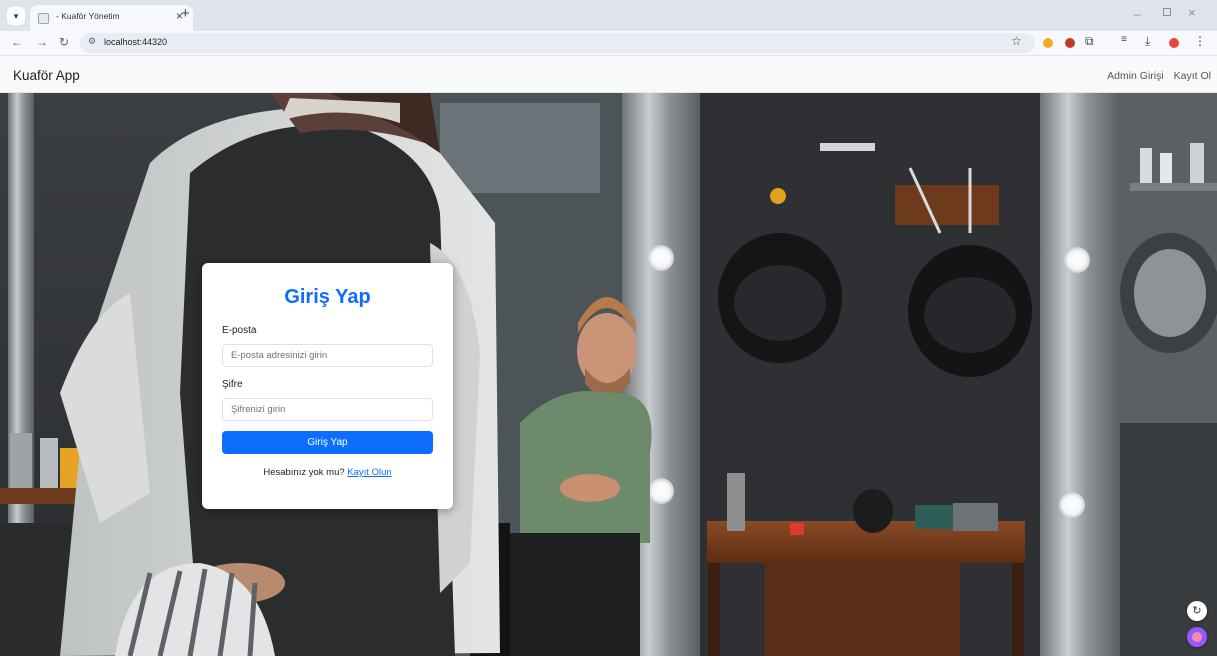 The image size is (1217, 656). What do you see at coordinates (1192, 12) in the screenshot?
I see `close-window-icon: ×` at bounding box center [1192, 12].